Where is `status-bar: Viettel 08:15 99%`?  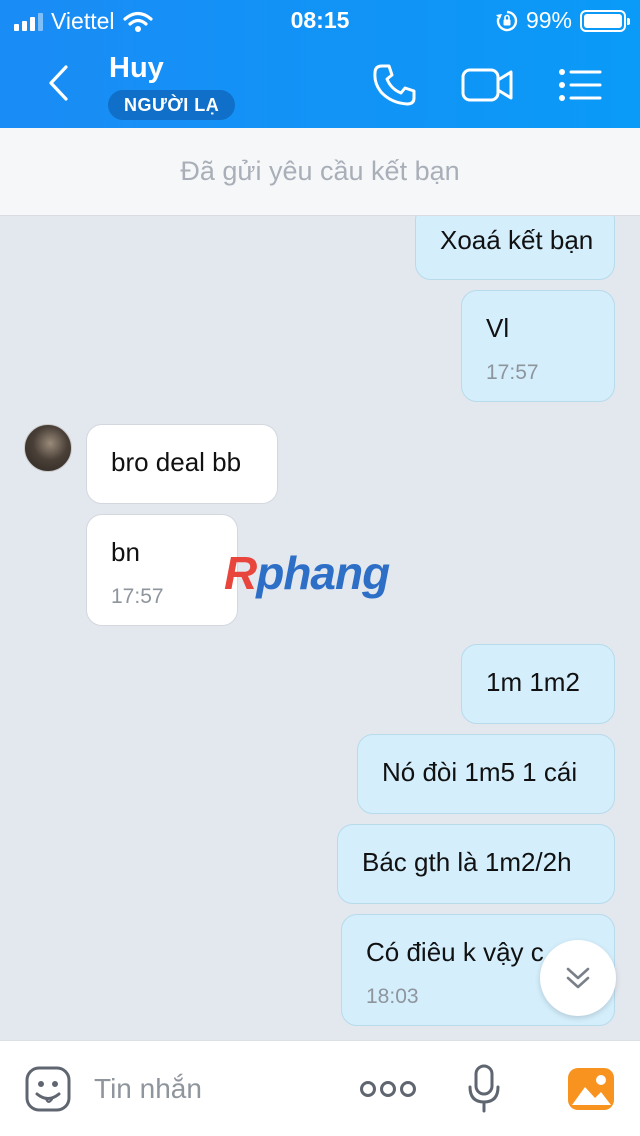 status-bar: Viettel 08:15 99% is located at coordinates (320, 20).